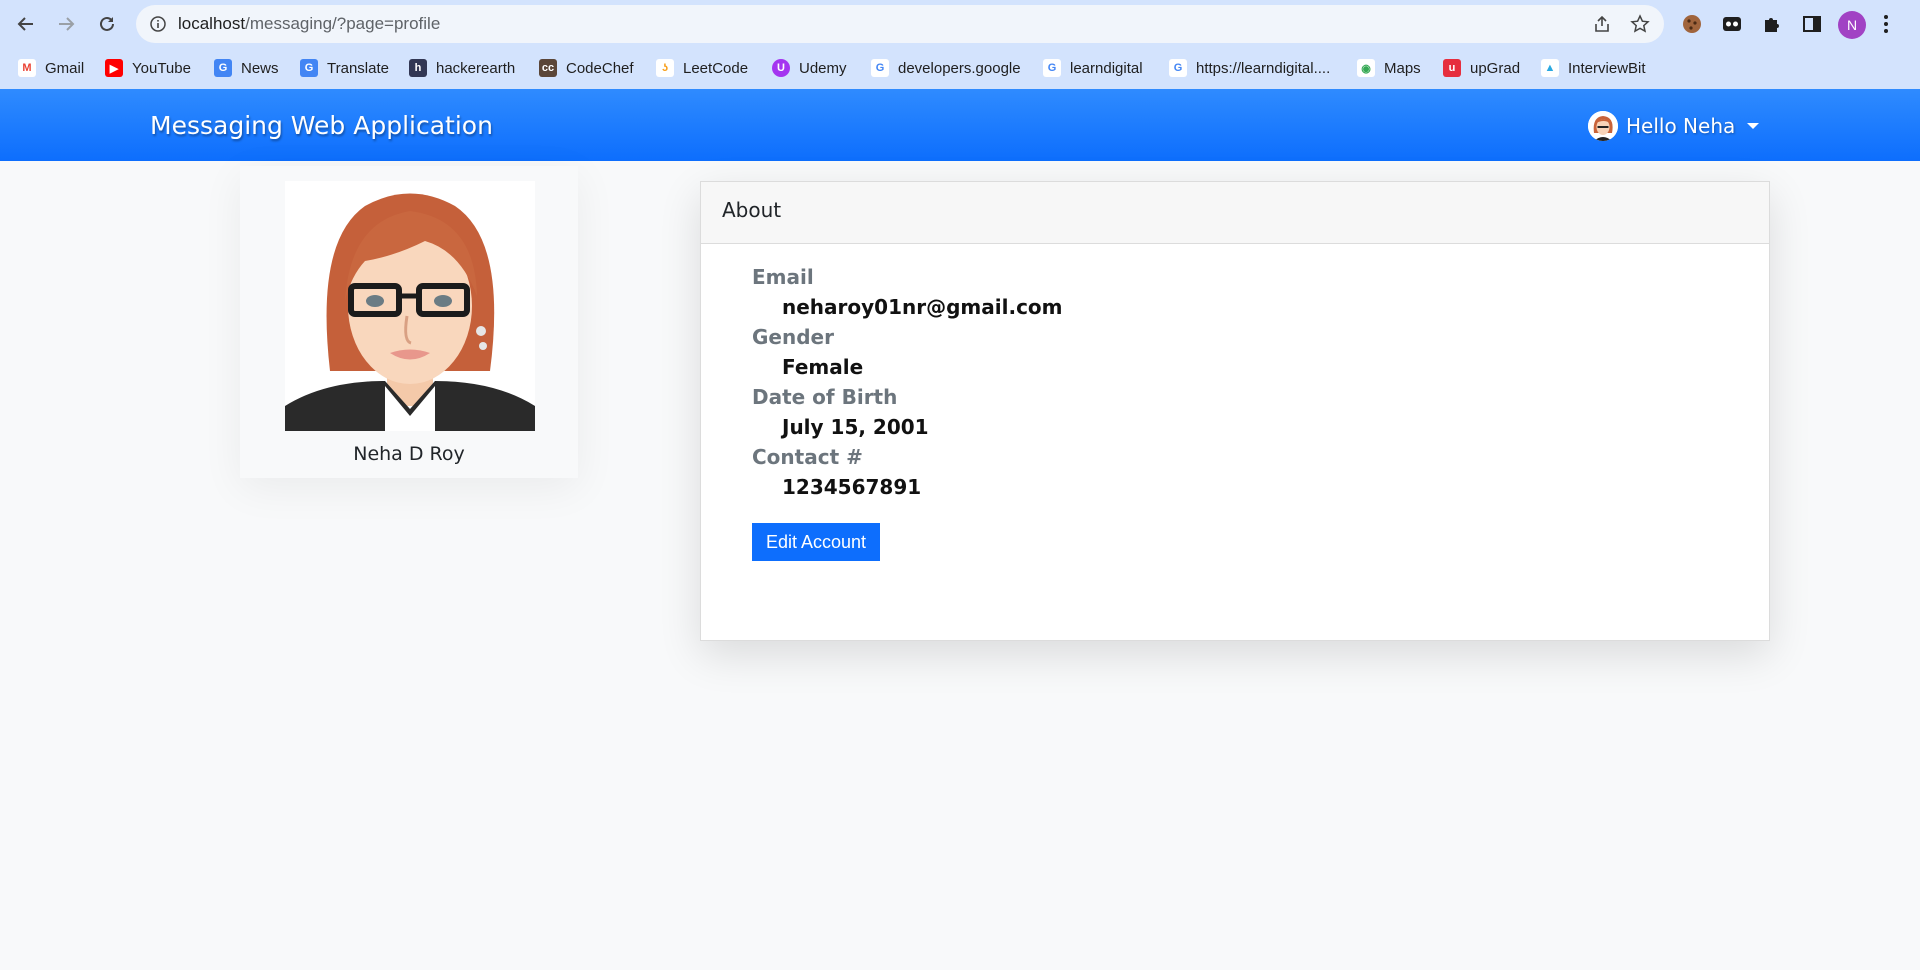 This screenshot has width=1920, height=970. I want to click on bookmark-leetcode: ʖ LeetCode, so click(702, 68).